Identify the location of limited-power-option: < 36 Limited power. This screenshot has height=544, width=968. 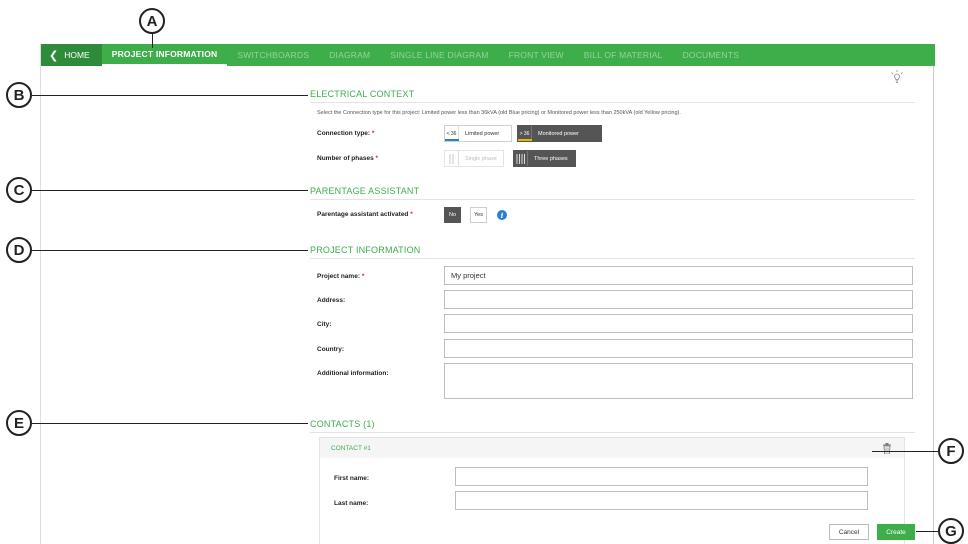
(478, 133).